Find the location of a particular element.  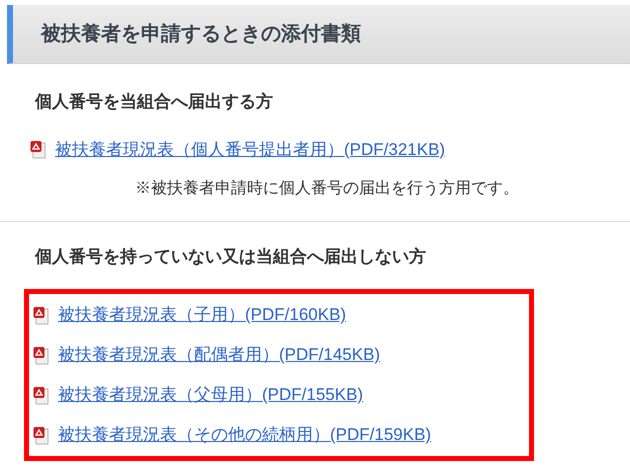

pdf-download-link: 被扶養者現況表（その他の続柄用）(PDF/159KB) is located at coordinates (245, 435).